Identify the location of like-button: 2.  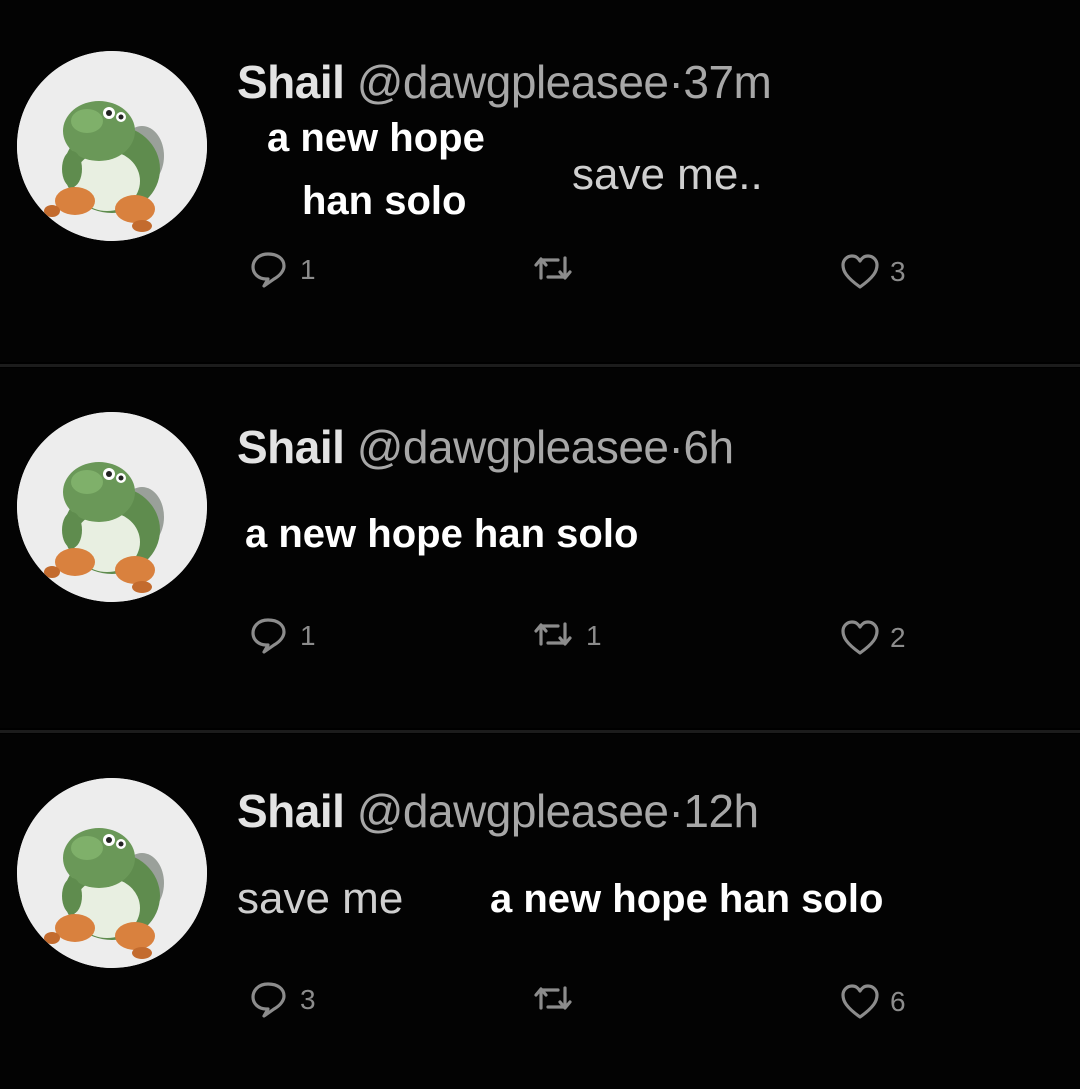
(873, 638).